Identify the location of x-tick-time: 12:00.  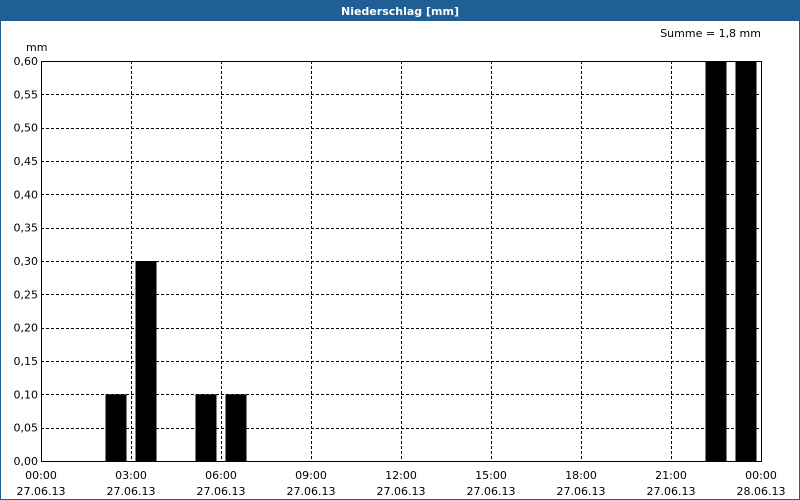
(401, 475).